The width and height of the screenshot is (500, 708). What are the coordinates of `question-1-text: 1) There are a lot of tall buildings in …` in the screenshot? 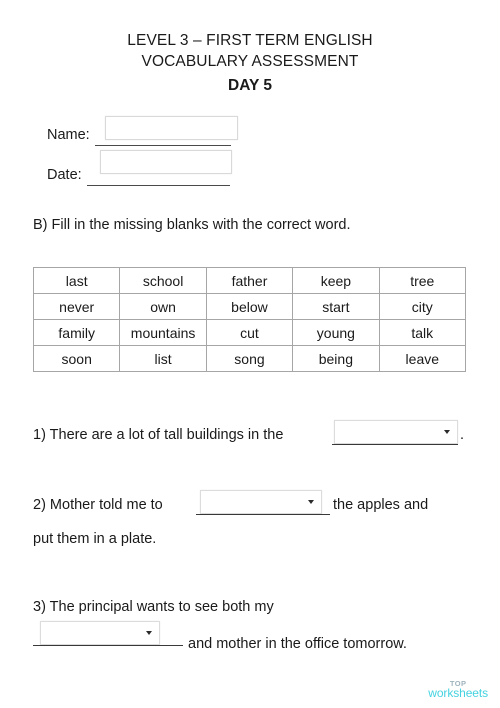 It's located at (158, 435).